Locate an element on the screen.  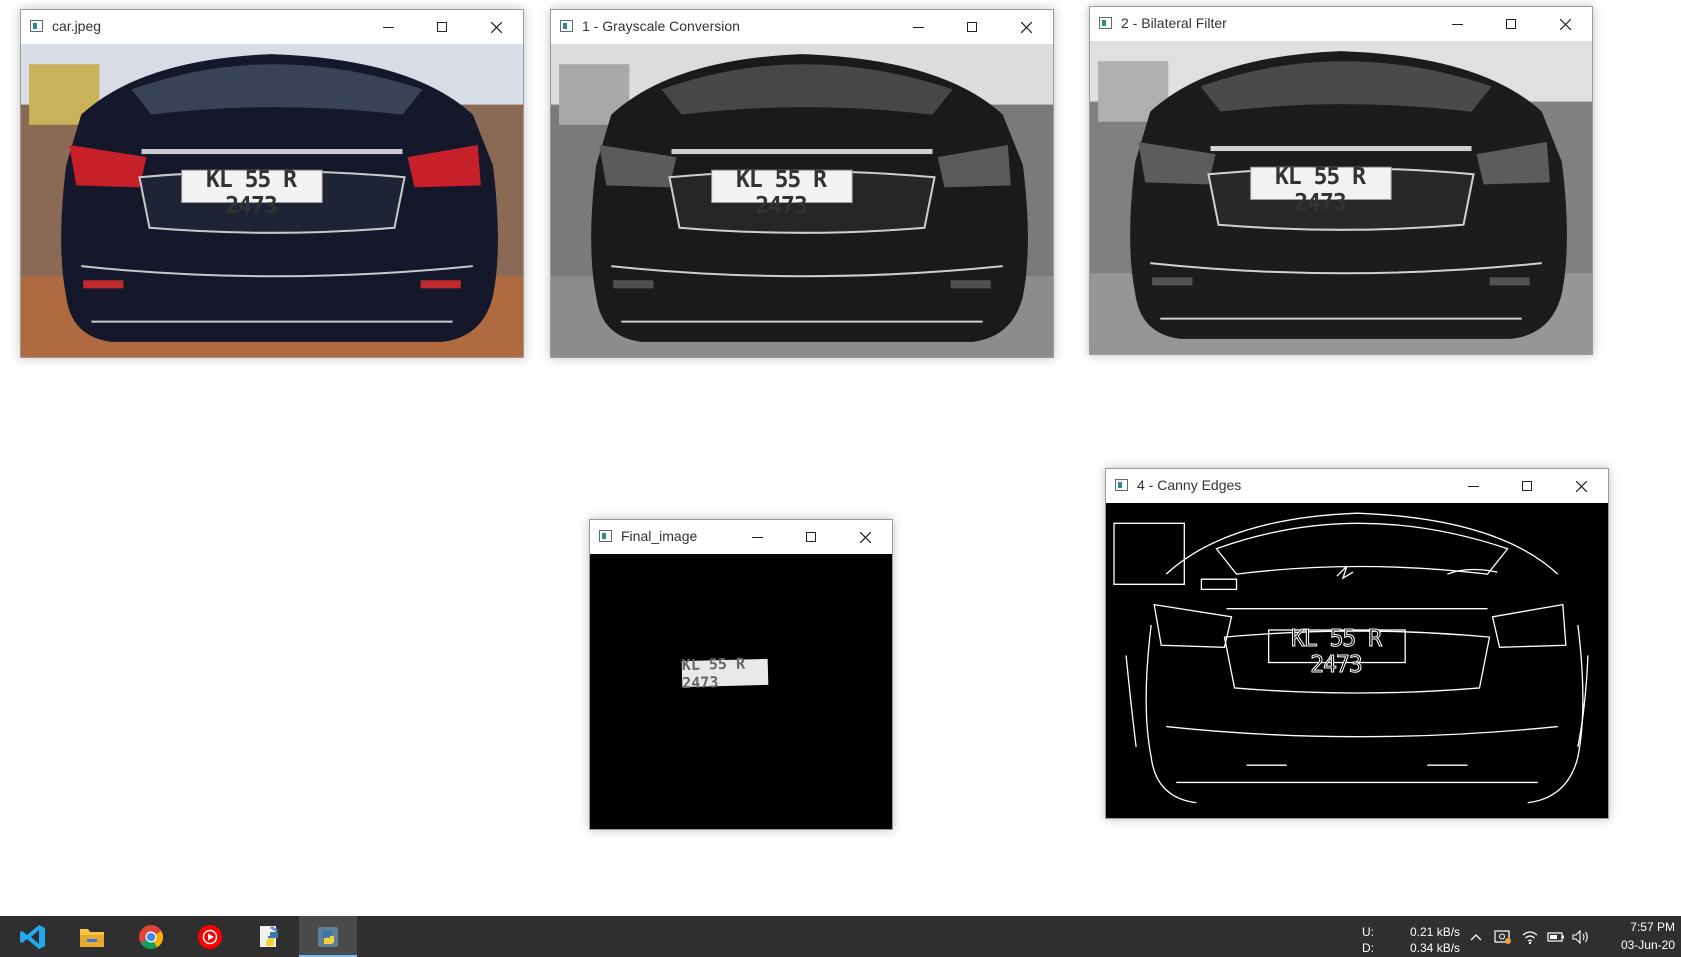
window-bilateral-filter: 2 - Bilateral Filter KL 55 R 2473 is located at coordinates (1341, 180).